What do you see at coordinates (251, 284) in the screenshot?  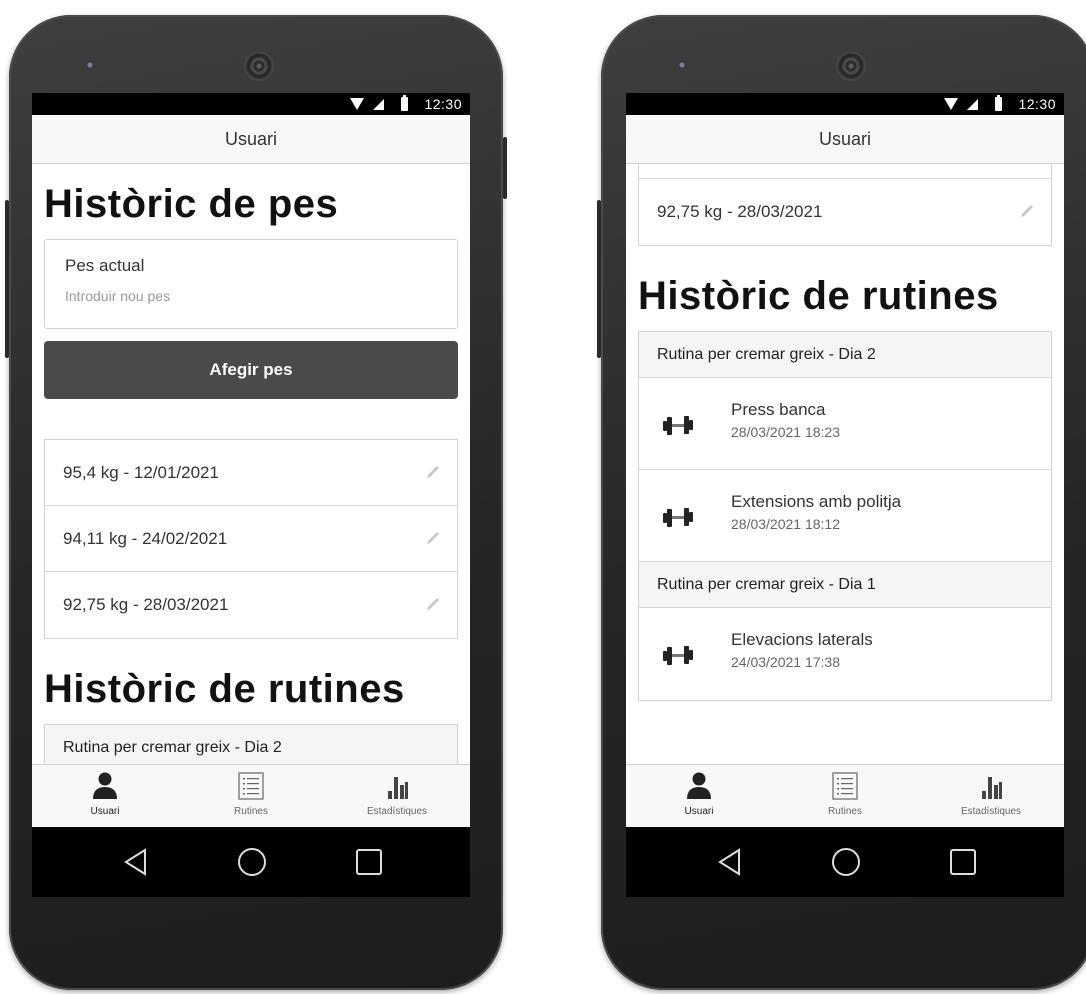 I see `weight-input-card: Pes actual` at bounding box center [251, 284].